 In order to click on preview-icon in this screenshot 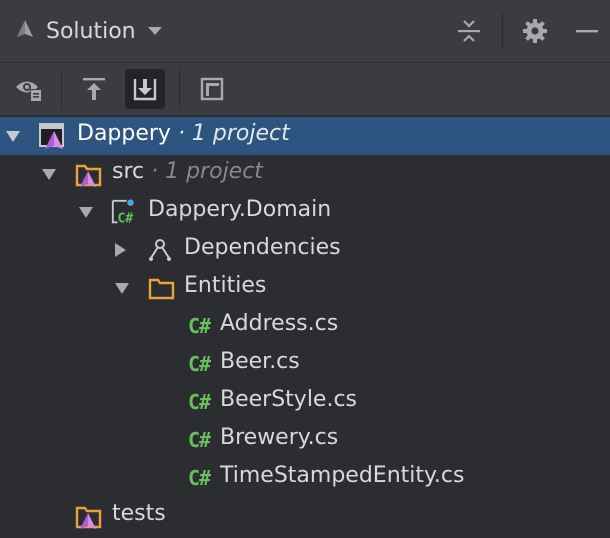, I will do `click(212, 89)`.